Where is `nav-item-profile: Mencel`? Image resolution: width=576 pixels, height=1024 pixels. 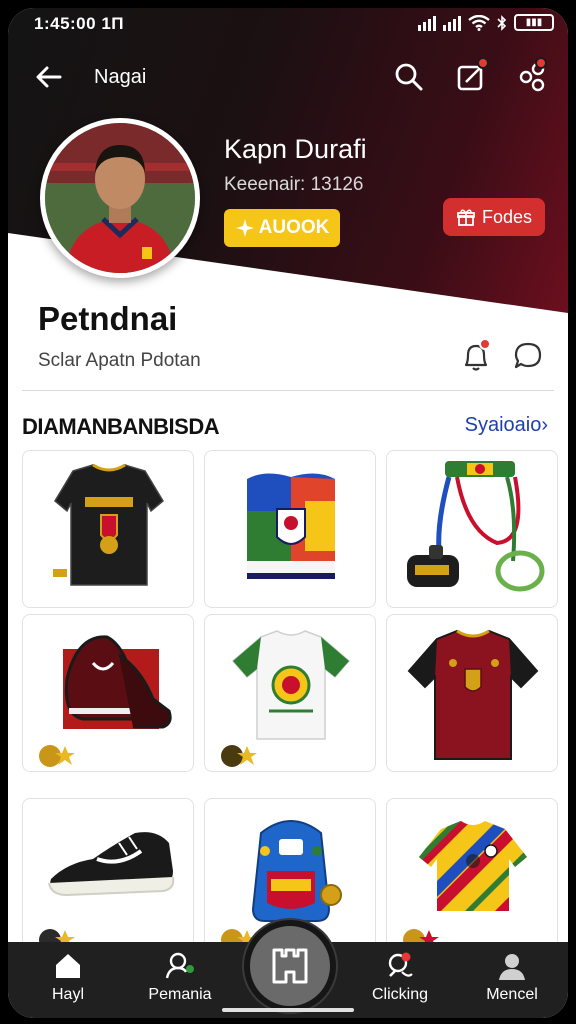
nav-item-profile: Mencel is located at coordinates (512, 980).